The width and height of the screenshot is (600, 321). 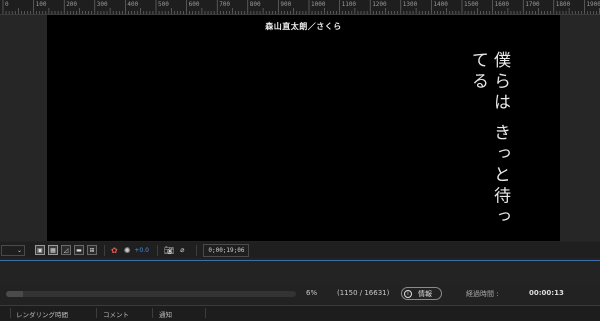 What do you see at coordinates (163, 4) in the screenshot?
I see `ruler-label: 500` at bounding box center [163, 4].